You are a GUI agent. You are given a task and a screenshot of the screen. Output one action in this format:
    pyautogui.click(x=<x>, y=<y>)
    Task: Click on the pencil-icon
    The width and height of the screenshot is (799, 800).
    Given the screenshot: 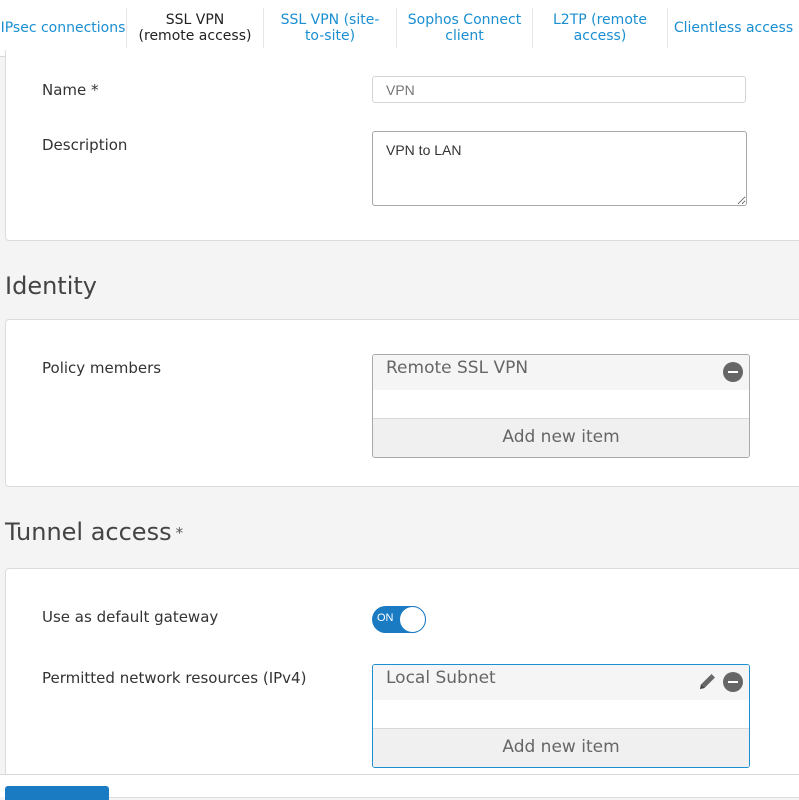 What is the action you would take?
    pyautogui.click(x=707, y=682)
    